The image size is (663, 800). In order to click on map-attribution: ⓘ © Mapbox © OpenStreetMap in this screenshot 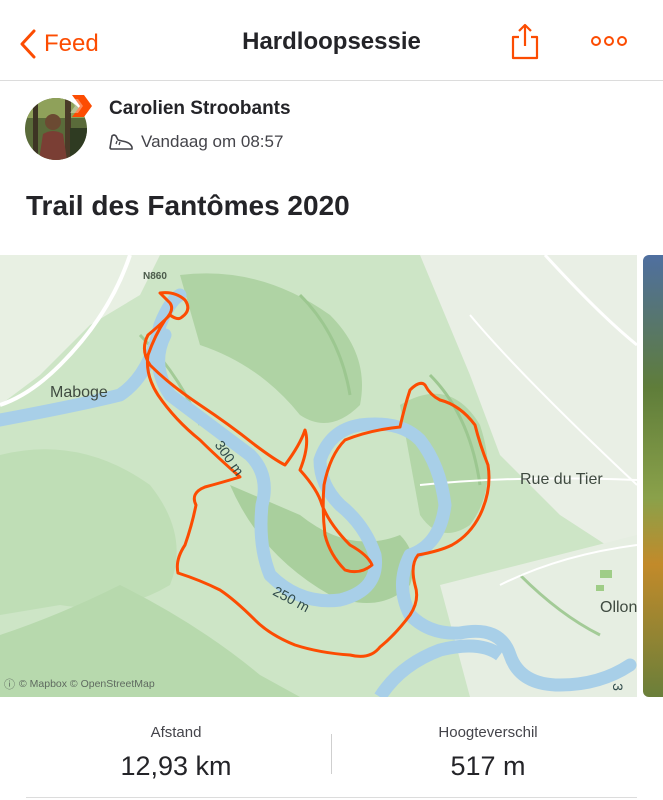, I will do `click(79, 684)`.